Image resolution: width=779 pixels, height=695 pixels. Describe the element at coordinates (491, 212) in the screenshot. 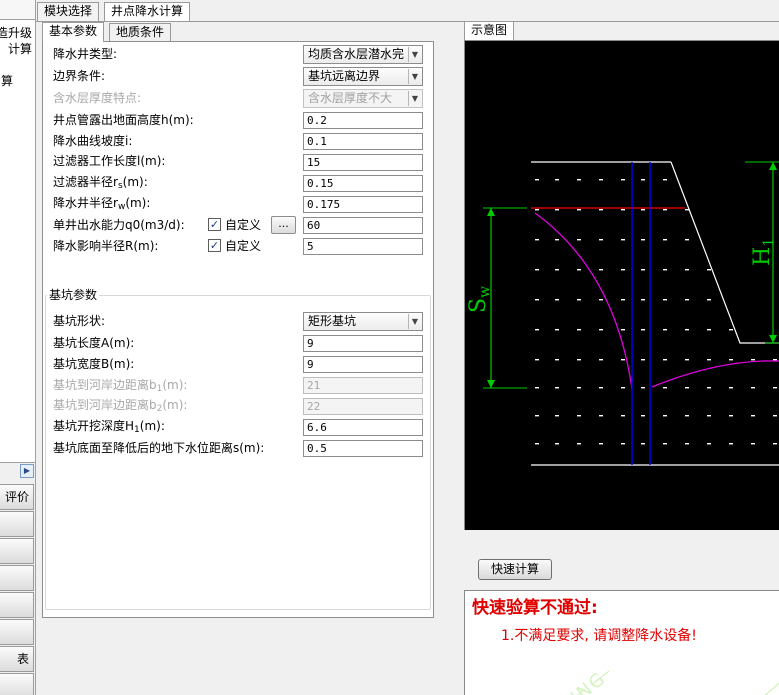

I see `sw-arrow-top` at that location.